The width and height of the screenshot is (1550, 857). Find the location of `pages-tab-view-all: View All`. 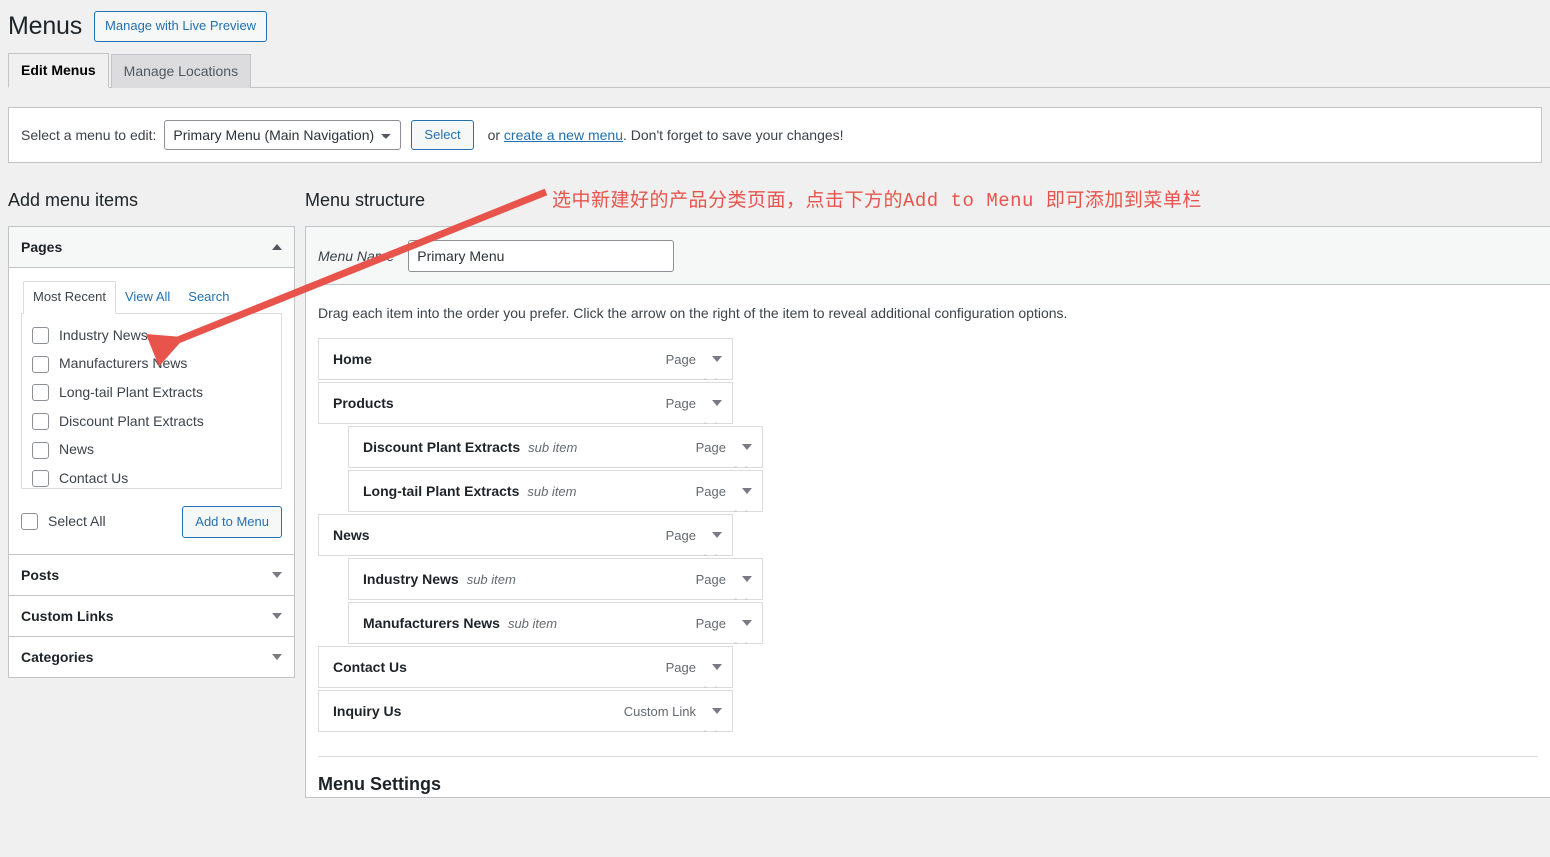

pages-tab-view-all: View All is located at coordinates (147, 297).